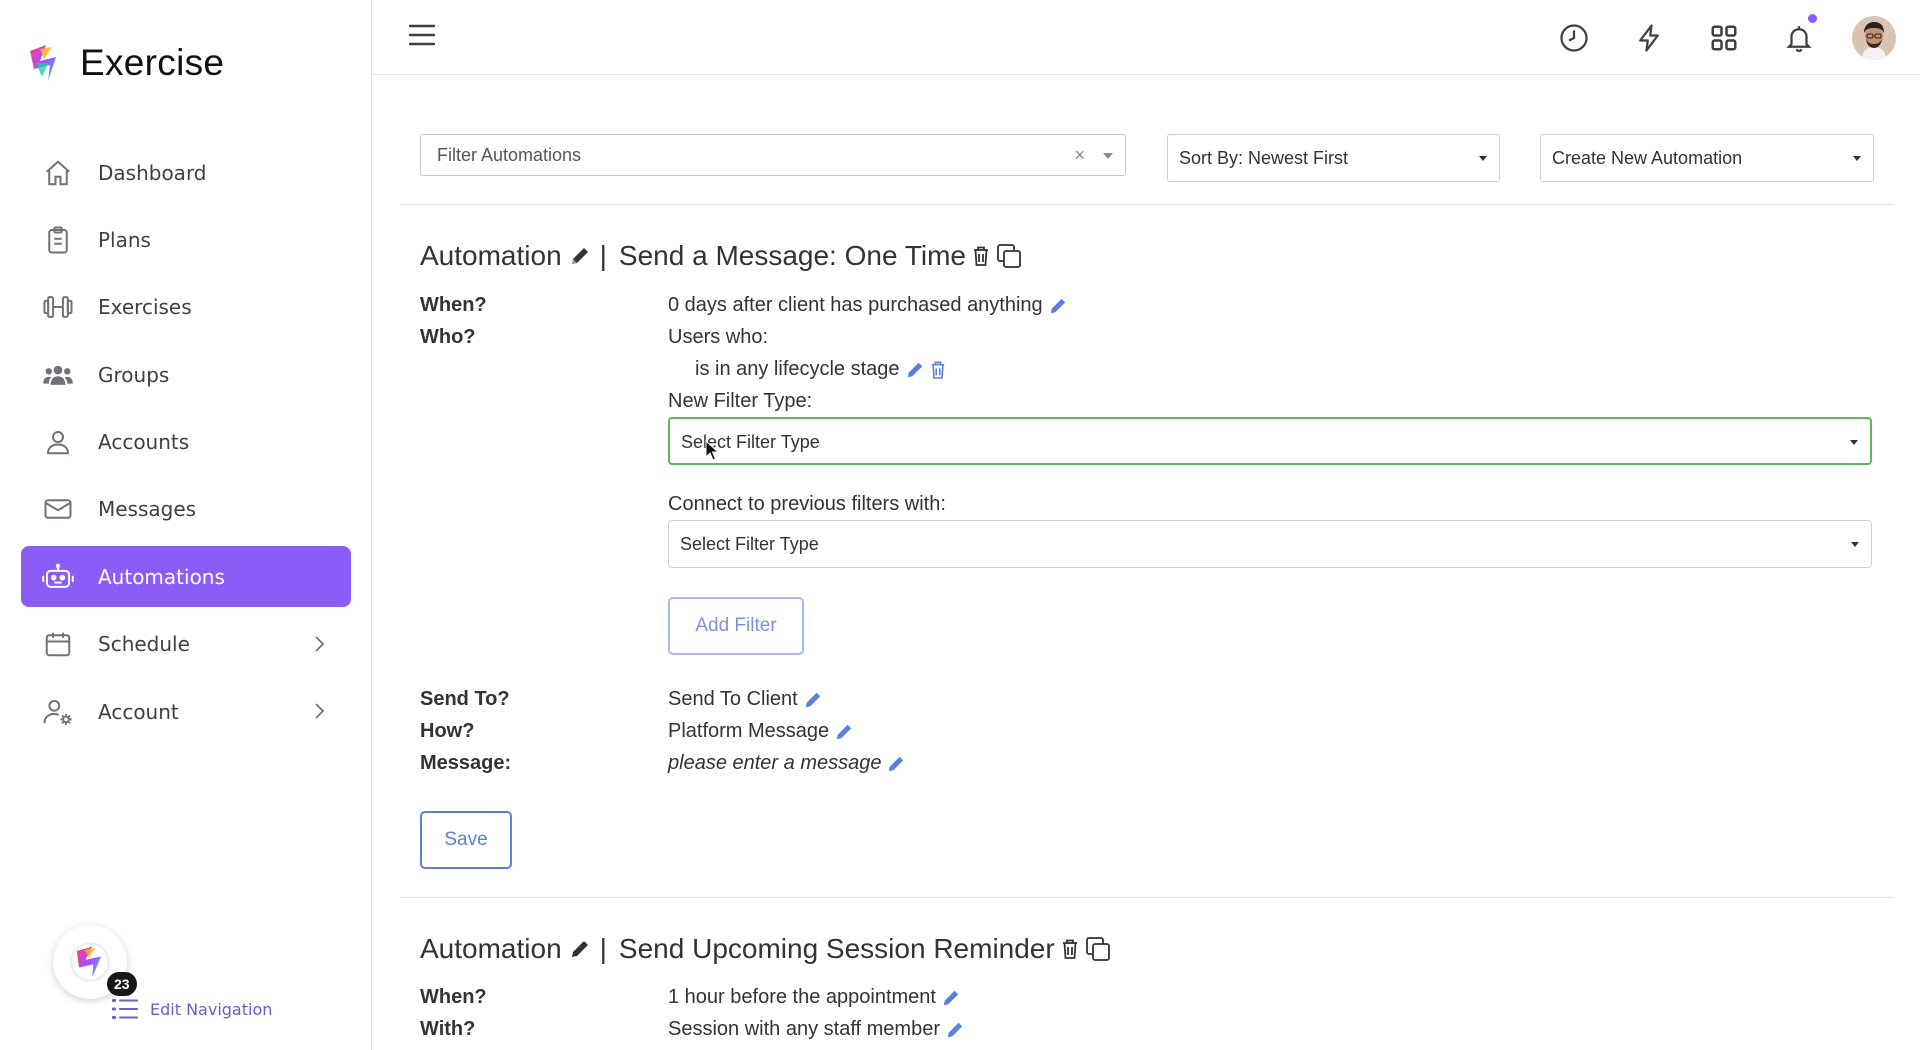 The image size is (1920, 1050). I want to click on edit-navigation-label: Edit Navigation, so click(211, 1009).